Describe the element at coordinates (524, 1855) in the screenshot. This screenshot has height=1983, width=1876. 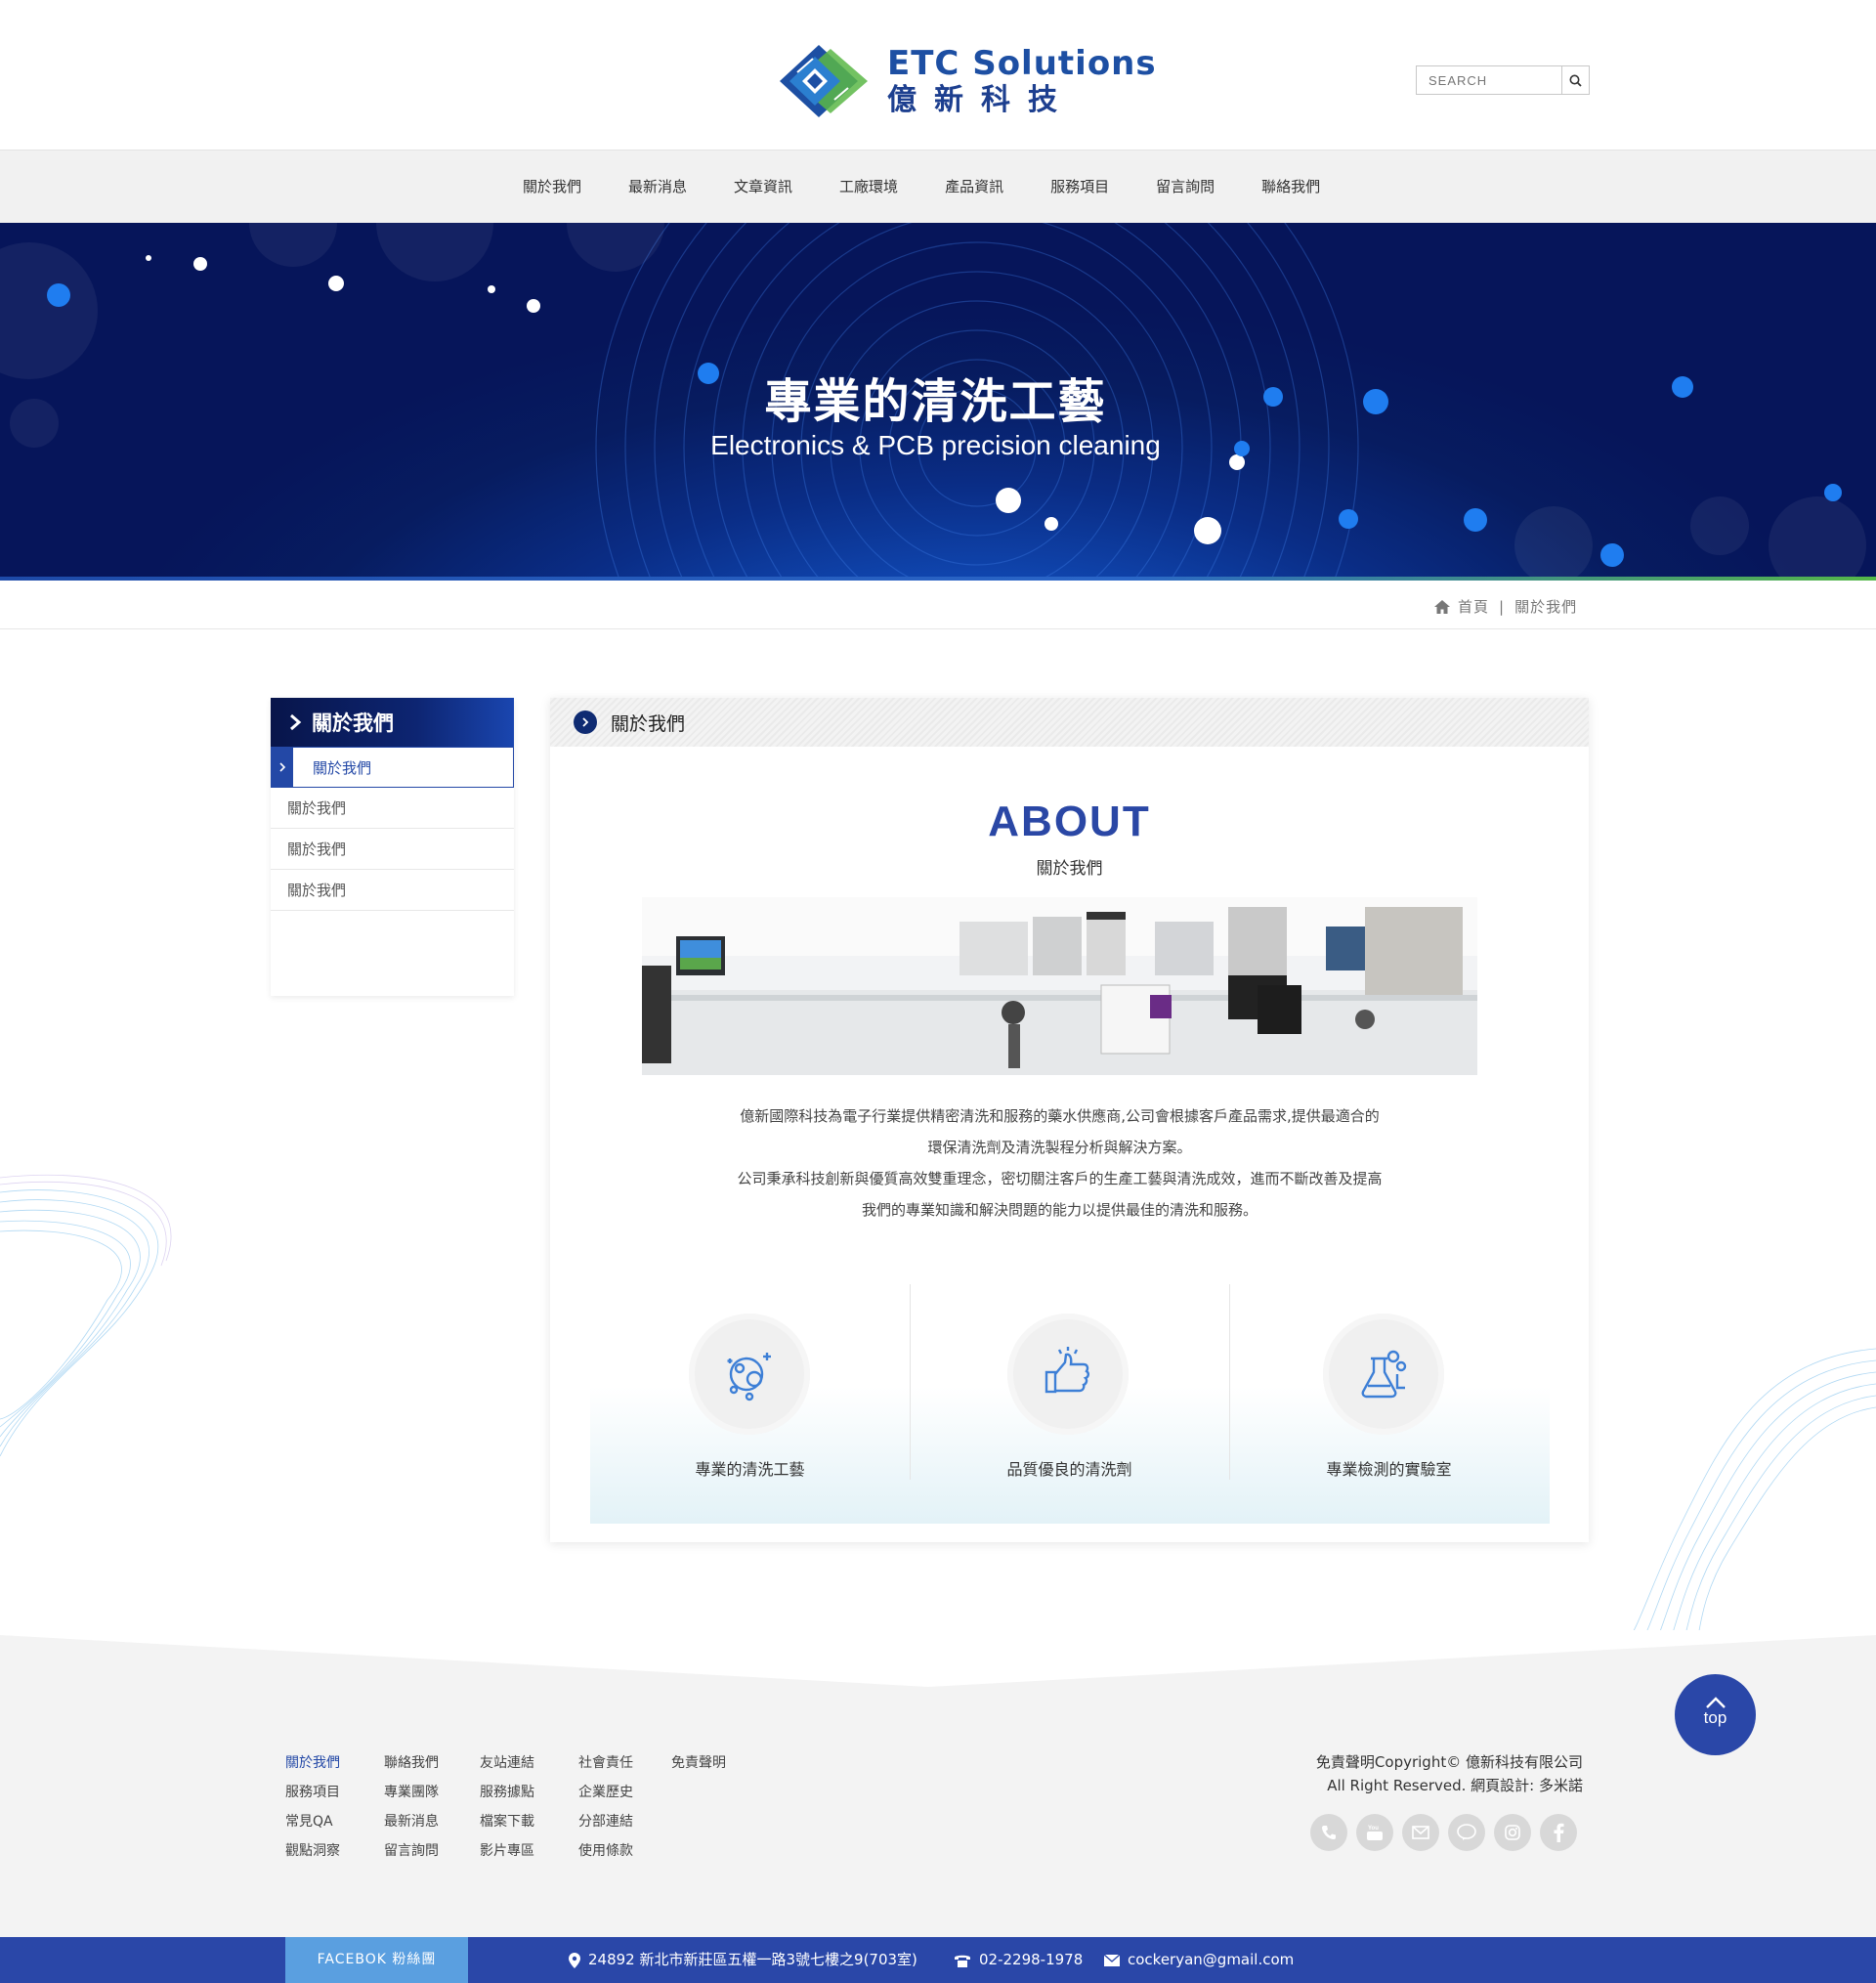
I see `footer-link: 影片專區` at that location.